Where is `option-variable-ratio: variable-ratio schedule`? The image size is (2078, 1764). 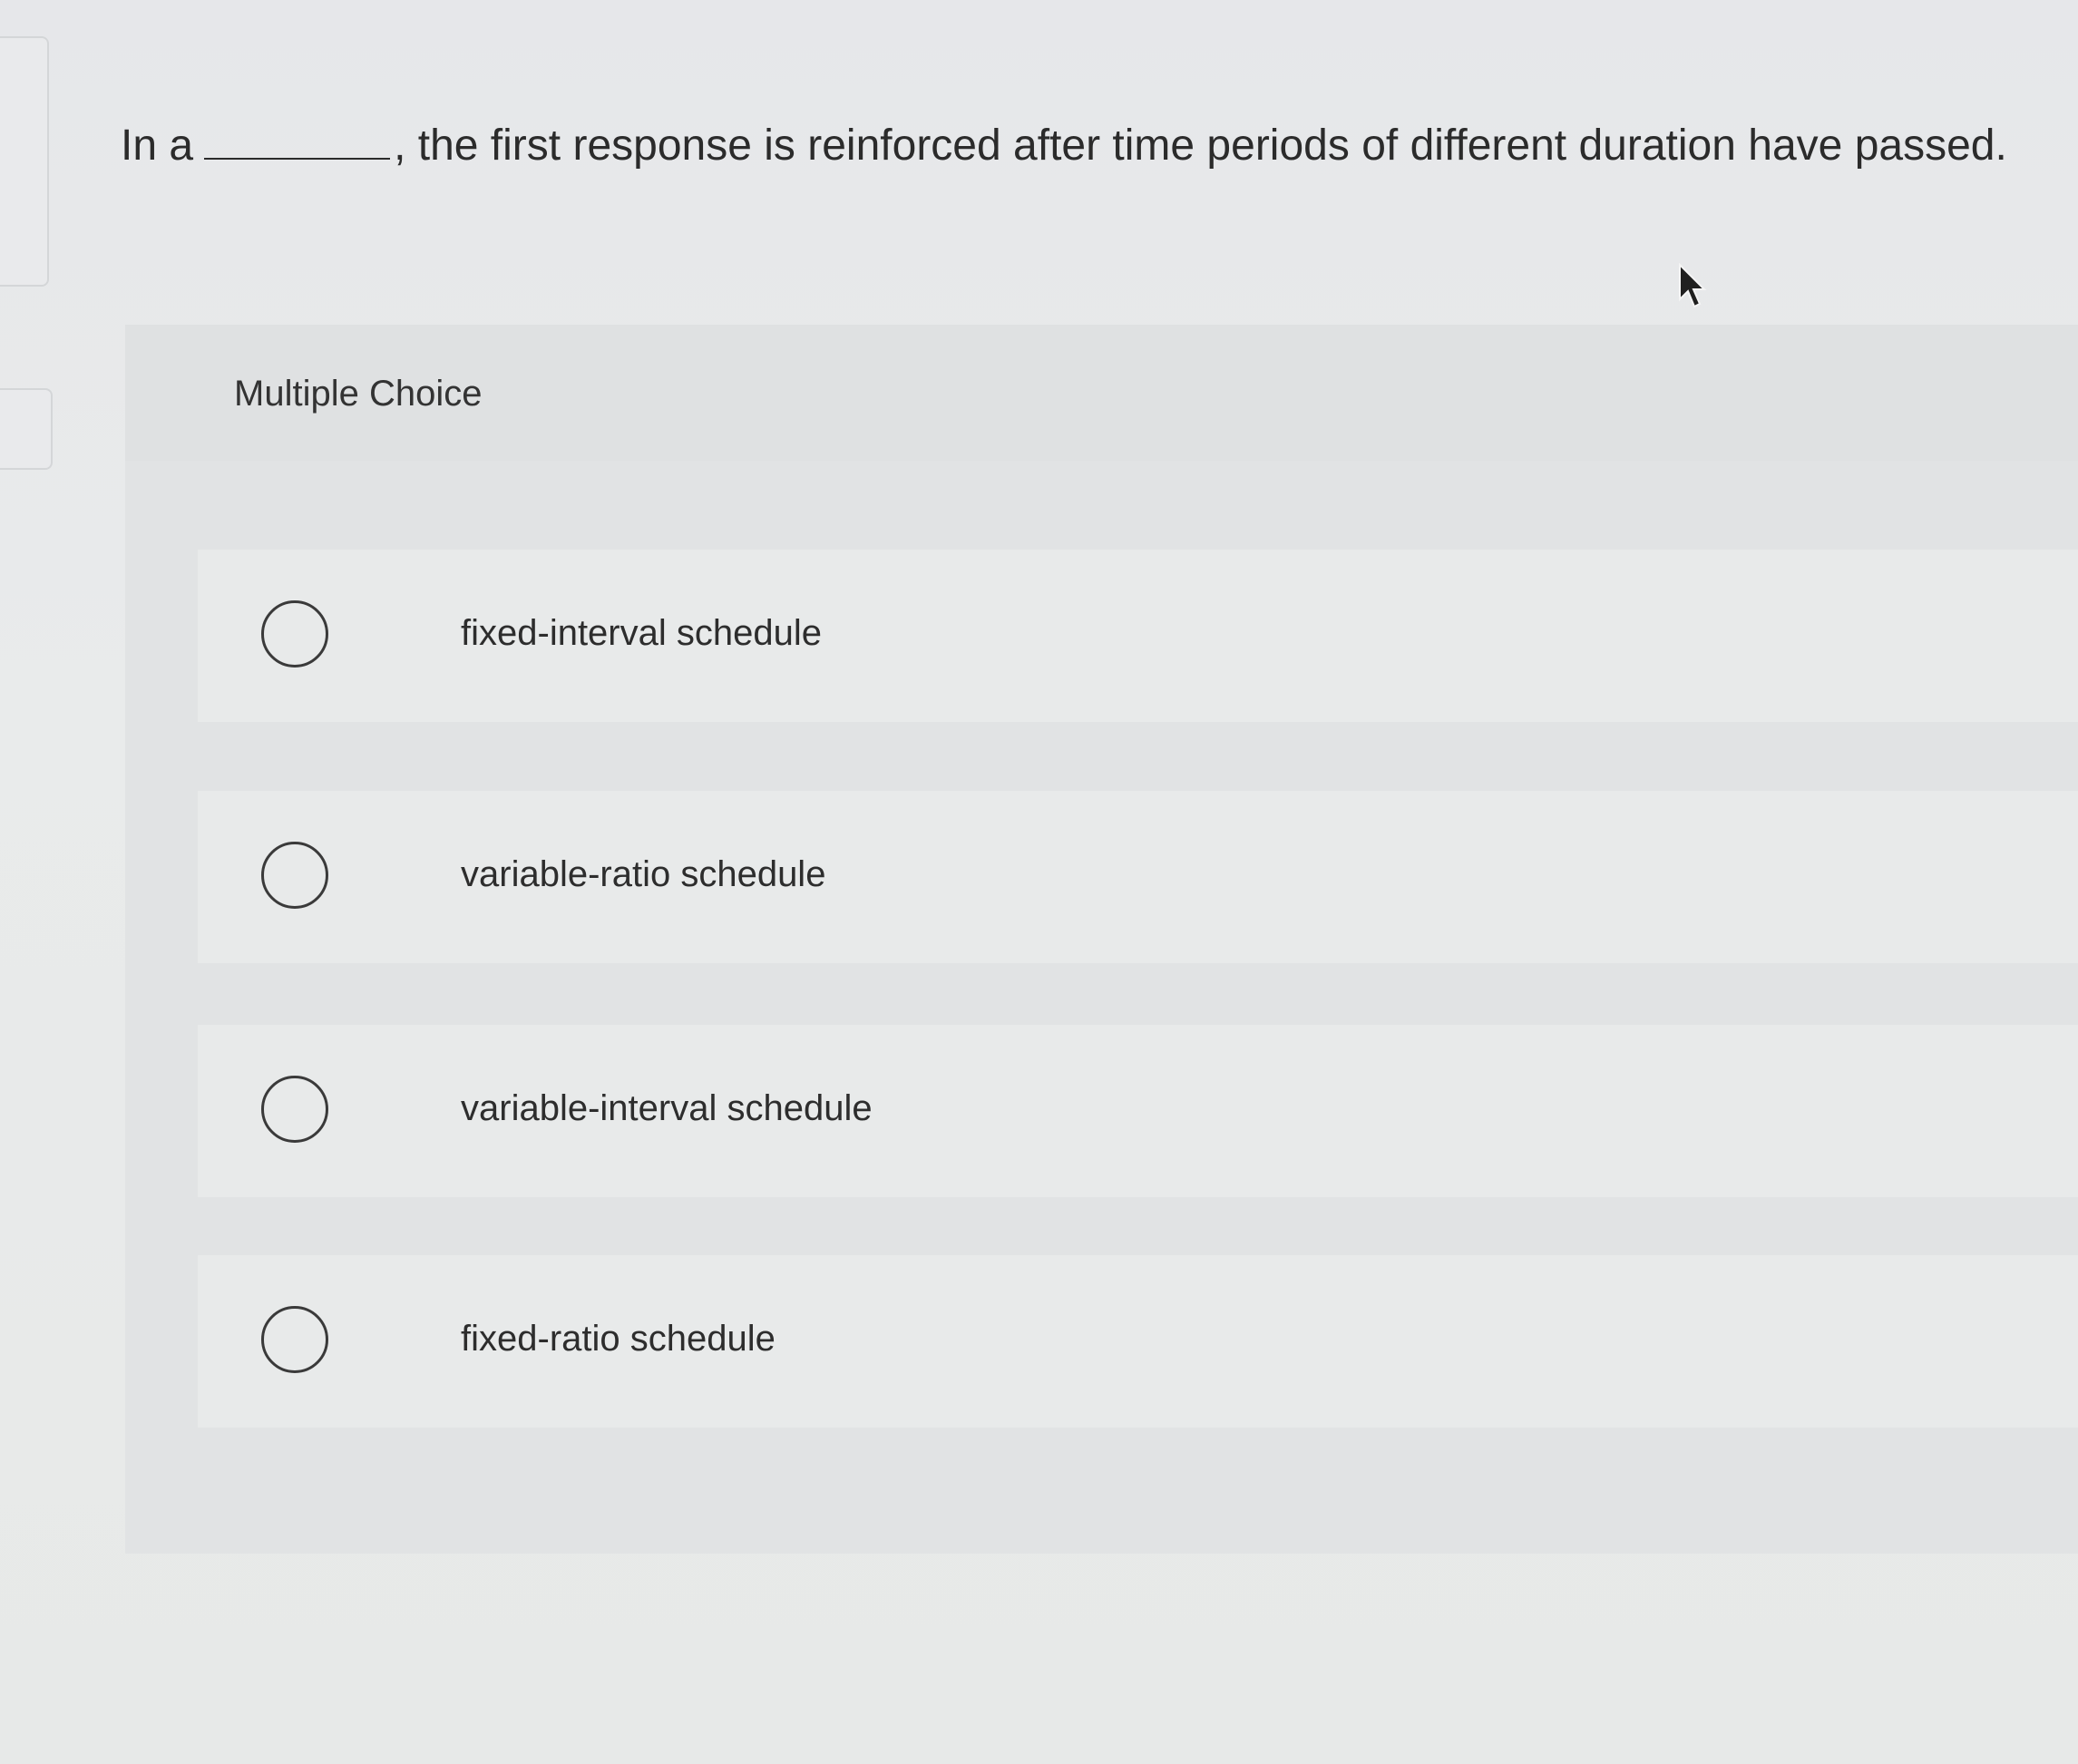
option-variable-ratio: variable-ratio schedule is located at coordinates (1138, 877).